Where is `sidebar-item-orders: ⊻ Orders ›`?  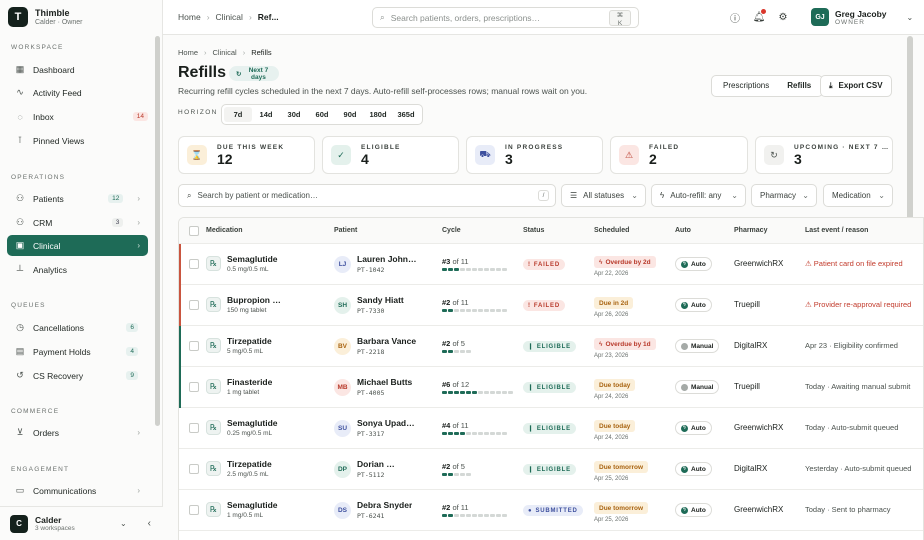 sidebar-item-orders: ⊻ Orders › is located at coordinates (77, 432).